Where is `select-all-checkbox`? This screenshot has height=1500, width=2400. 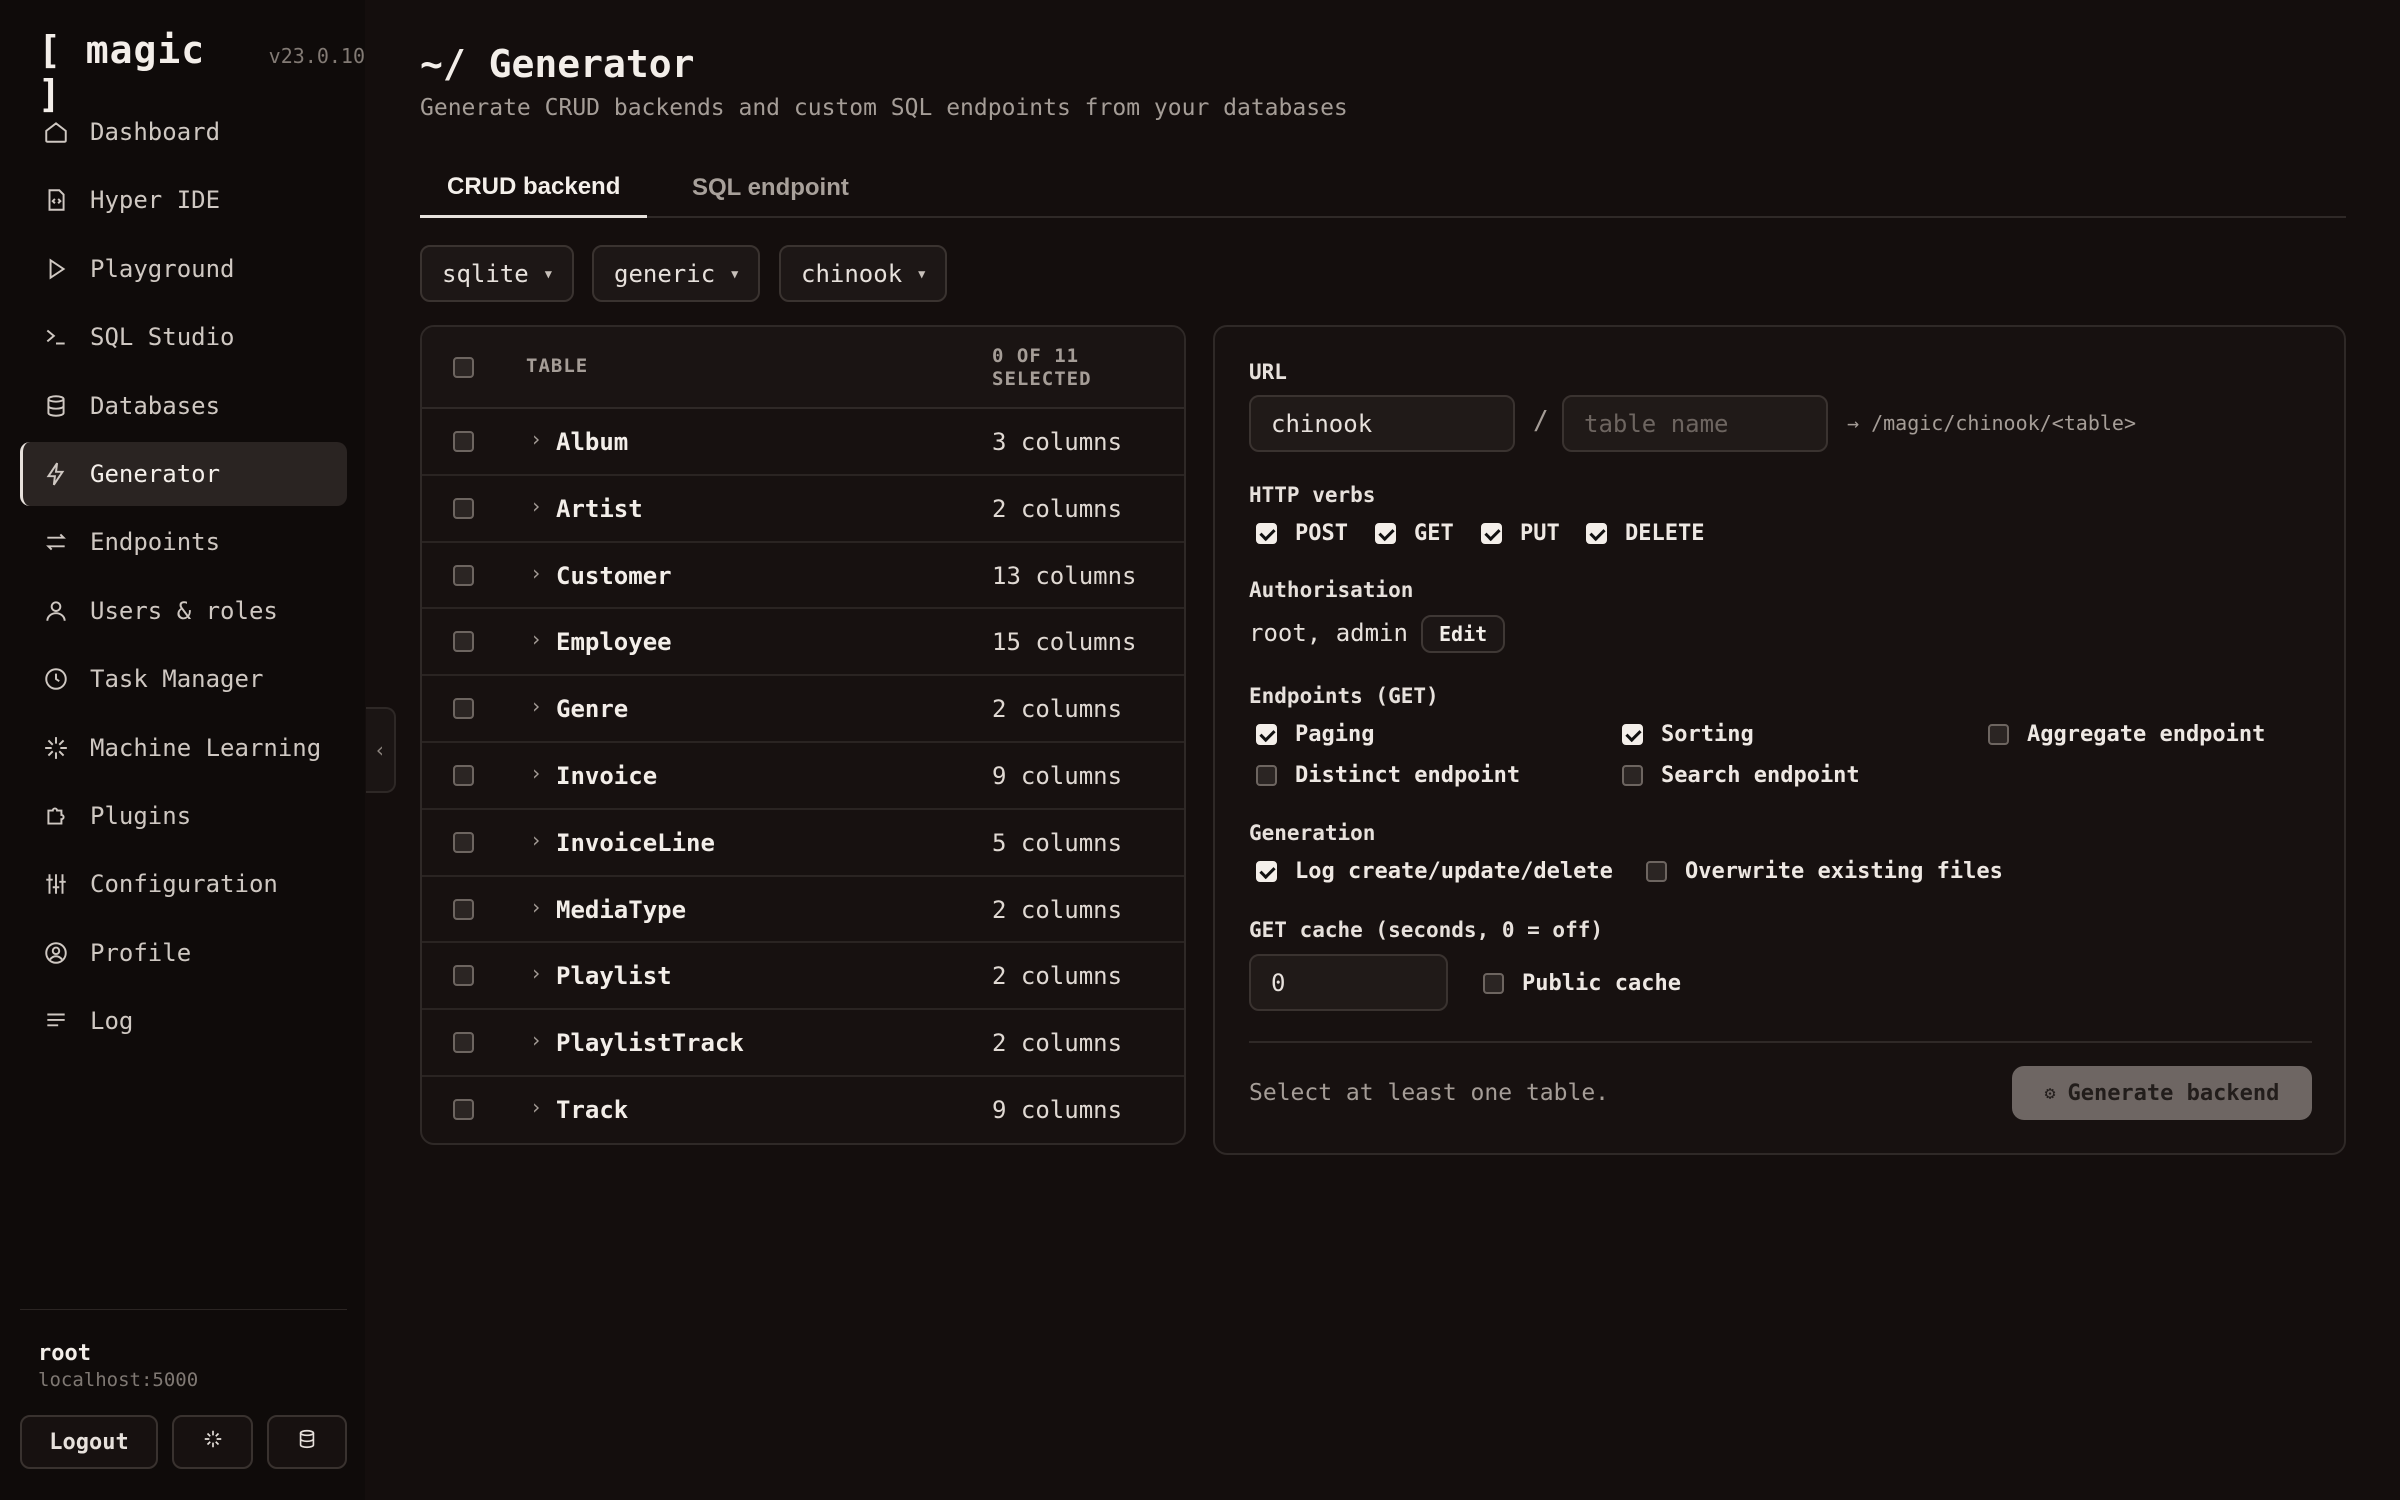 select-all-checkbox is located at coordinates (463, 367).